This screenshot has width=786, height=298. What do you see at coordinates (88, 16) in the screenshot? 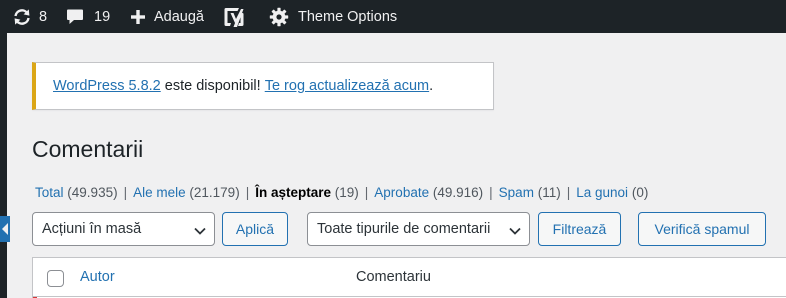
I see `comments-menu: 19` at bounding box center [88, 16].